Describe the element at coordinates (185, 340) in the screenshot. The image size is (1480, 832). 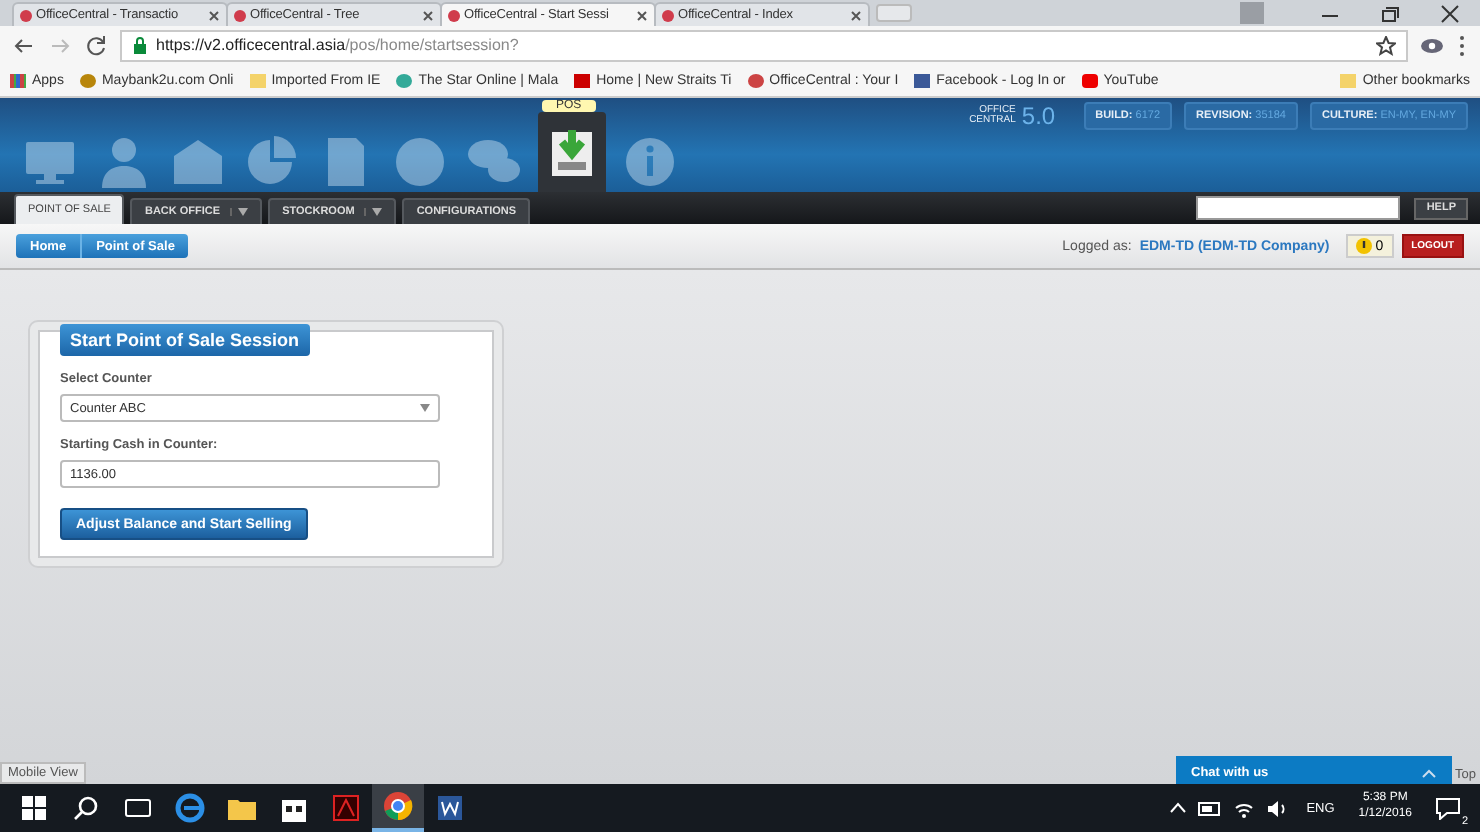
I see `panel-title: Start Point of Sale Session` at that location.